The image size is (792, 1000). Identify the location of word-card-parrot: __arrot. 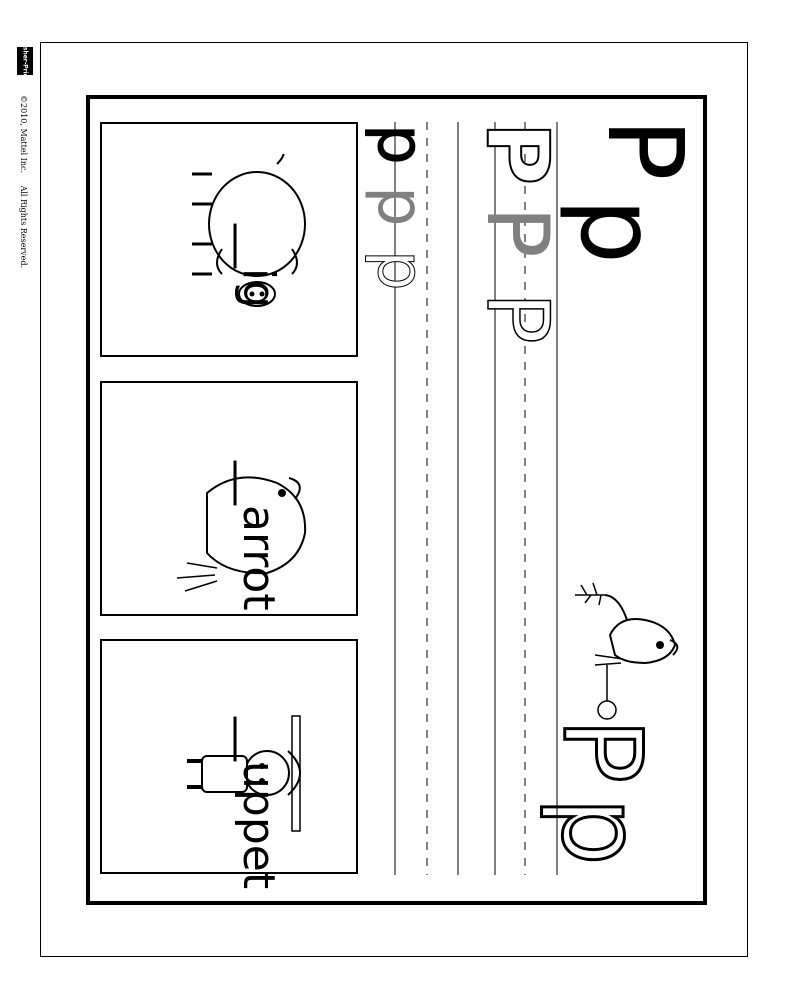
(229, 498).